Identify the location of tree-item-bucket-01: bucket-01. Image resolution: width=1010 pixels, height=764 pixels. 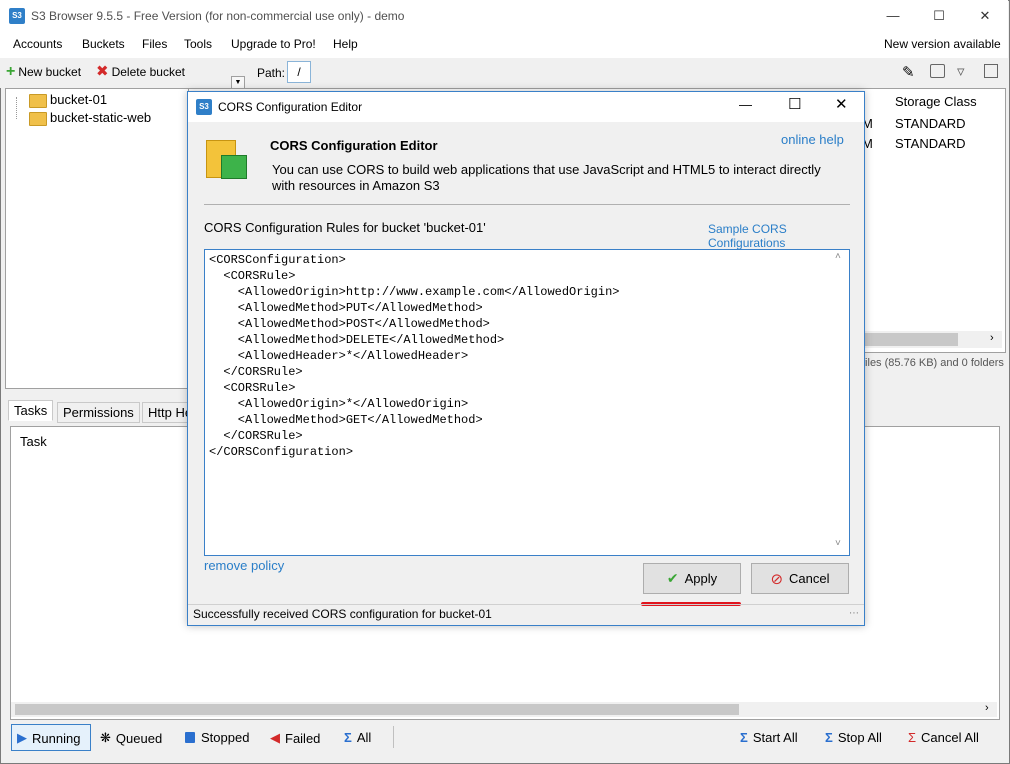
(78, 99).